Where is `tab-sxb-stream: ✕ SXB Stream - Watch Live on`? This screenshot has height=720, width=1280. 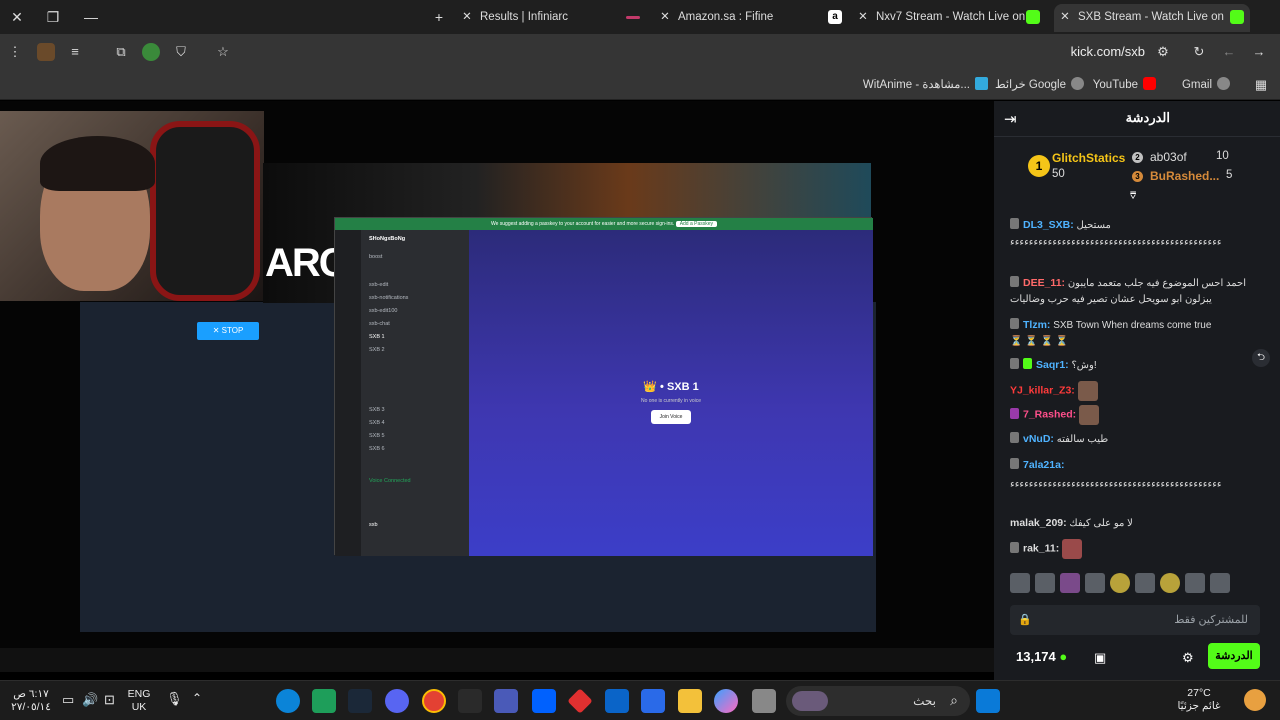 tab-sxb-stream: ✕ SXB Stream - Watch Live on is located at coordinates (1152, 18).